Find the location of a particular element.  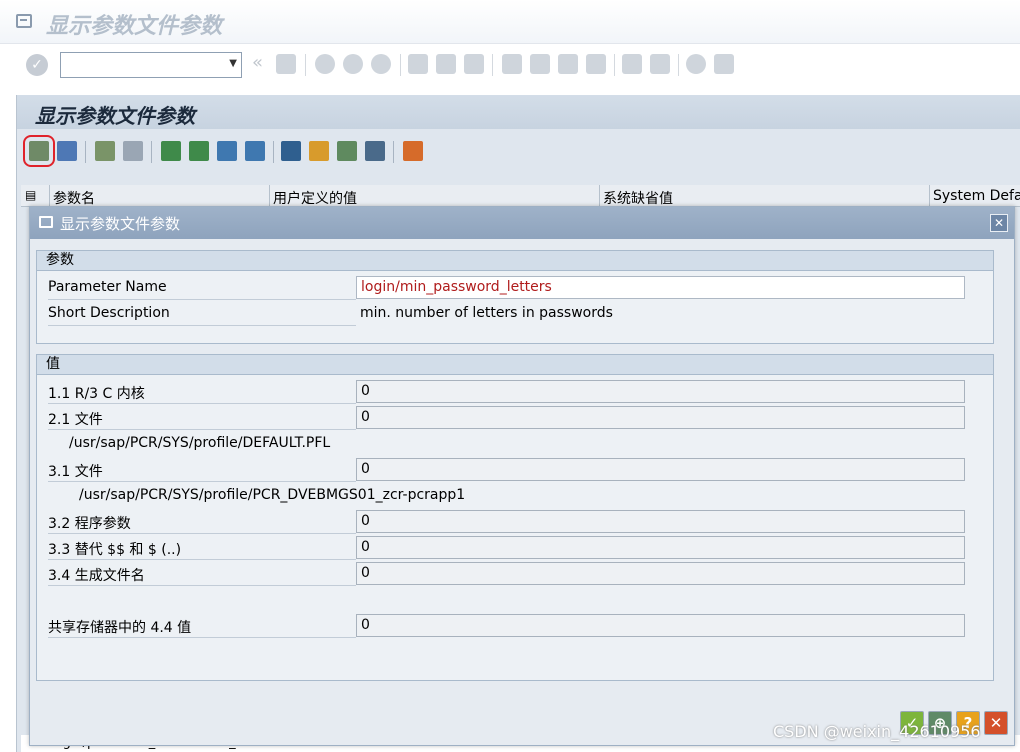

change-icon is located at coordinates (67, 151).